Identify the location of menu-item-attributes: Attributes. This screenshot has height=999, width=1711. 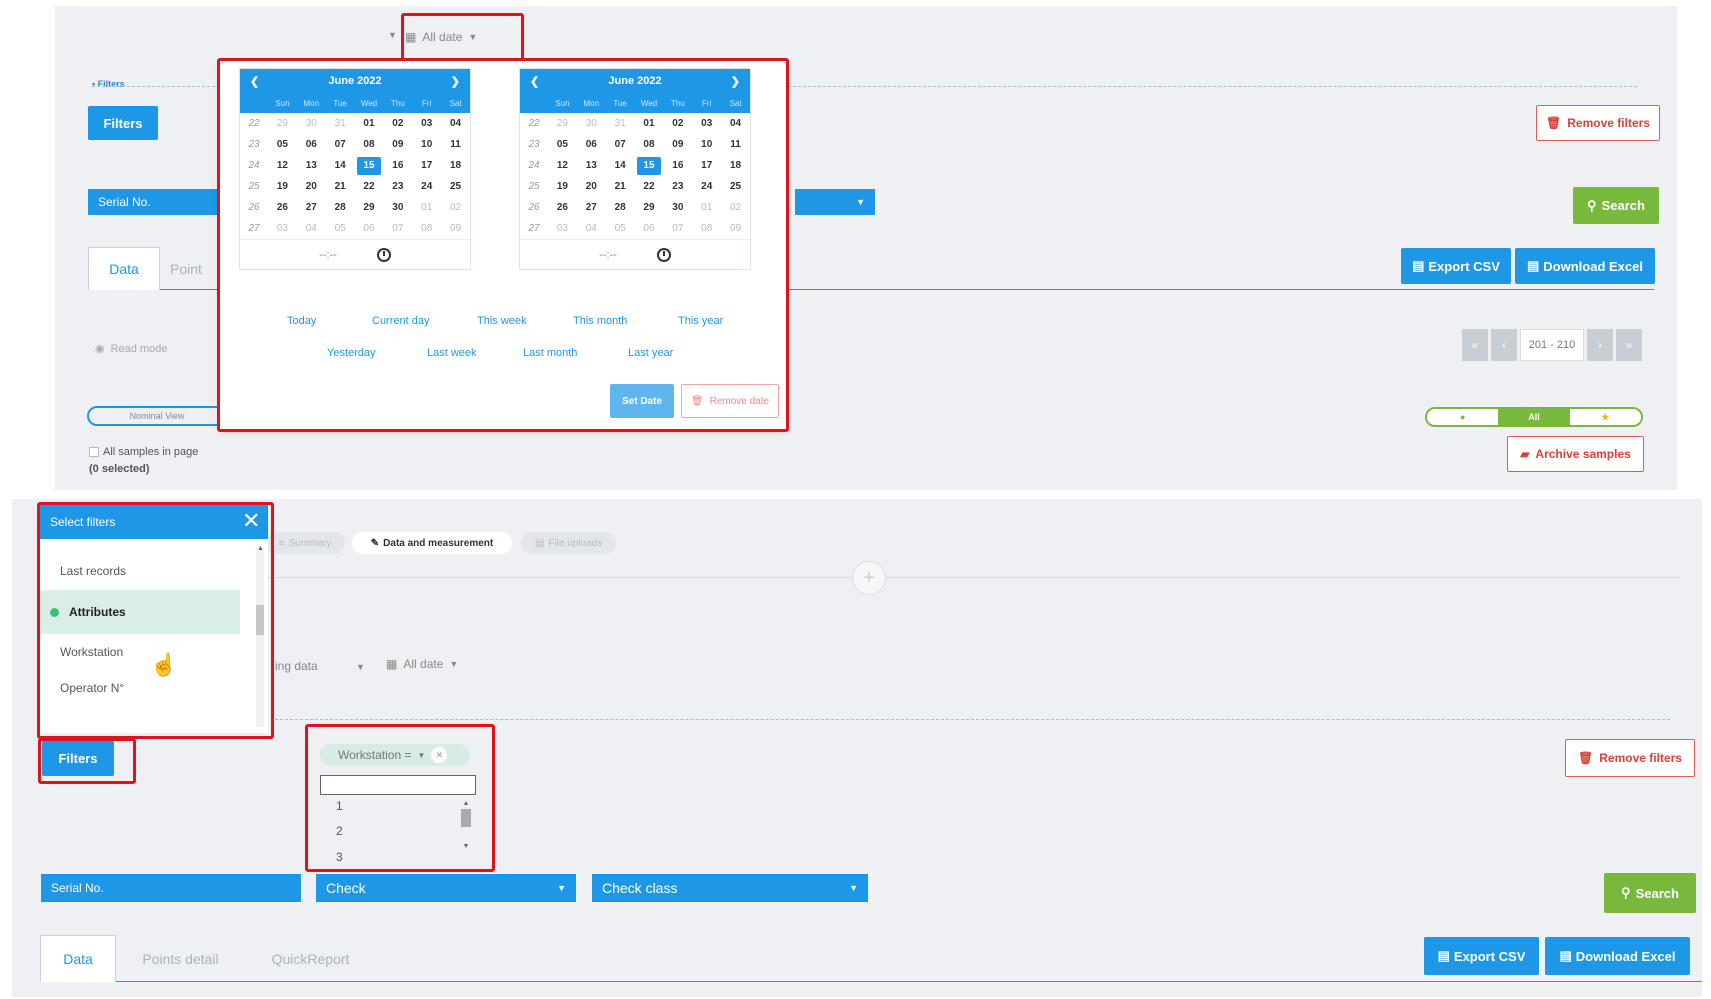
(140, 612).